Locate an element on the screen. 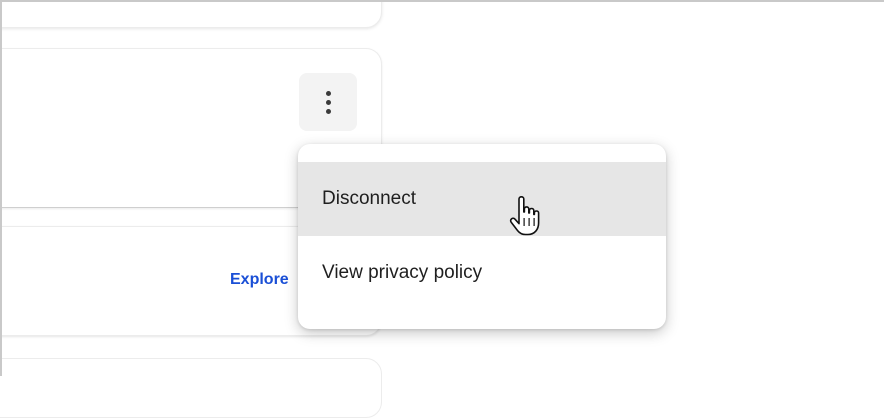 Image resolution: width=884 pixels, height=418 pixels. more-options-button is located at coordinates (328, 102).